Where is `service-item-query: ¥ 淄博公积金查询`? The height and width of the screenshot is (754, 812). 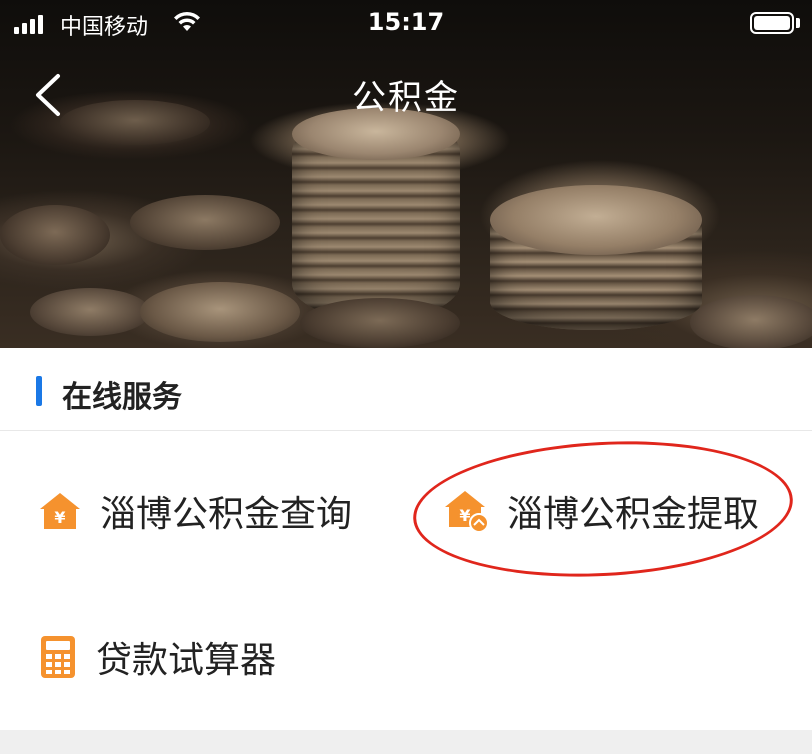 service-item-query: ¥ 淄博公积金查询 is located at coordinates (195, 511).